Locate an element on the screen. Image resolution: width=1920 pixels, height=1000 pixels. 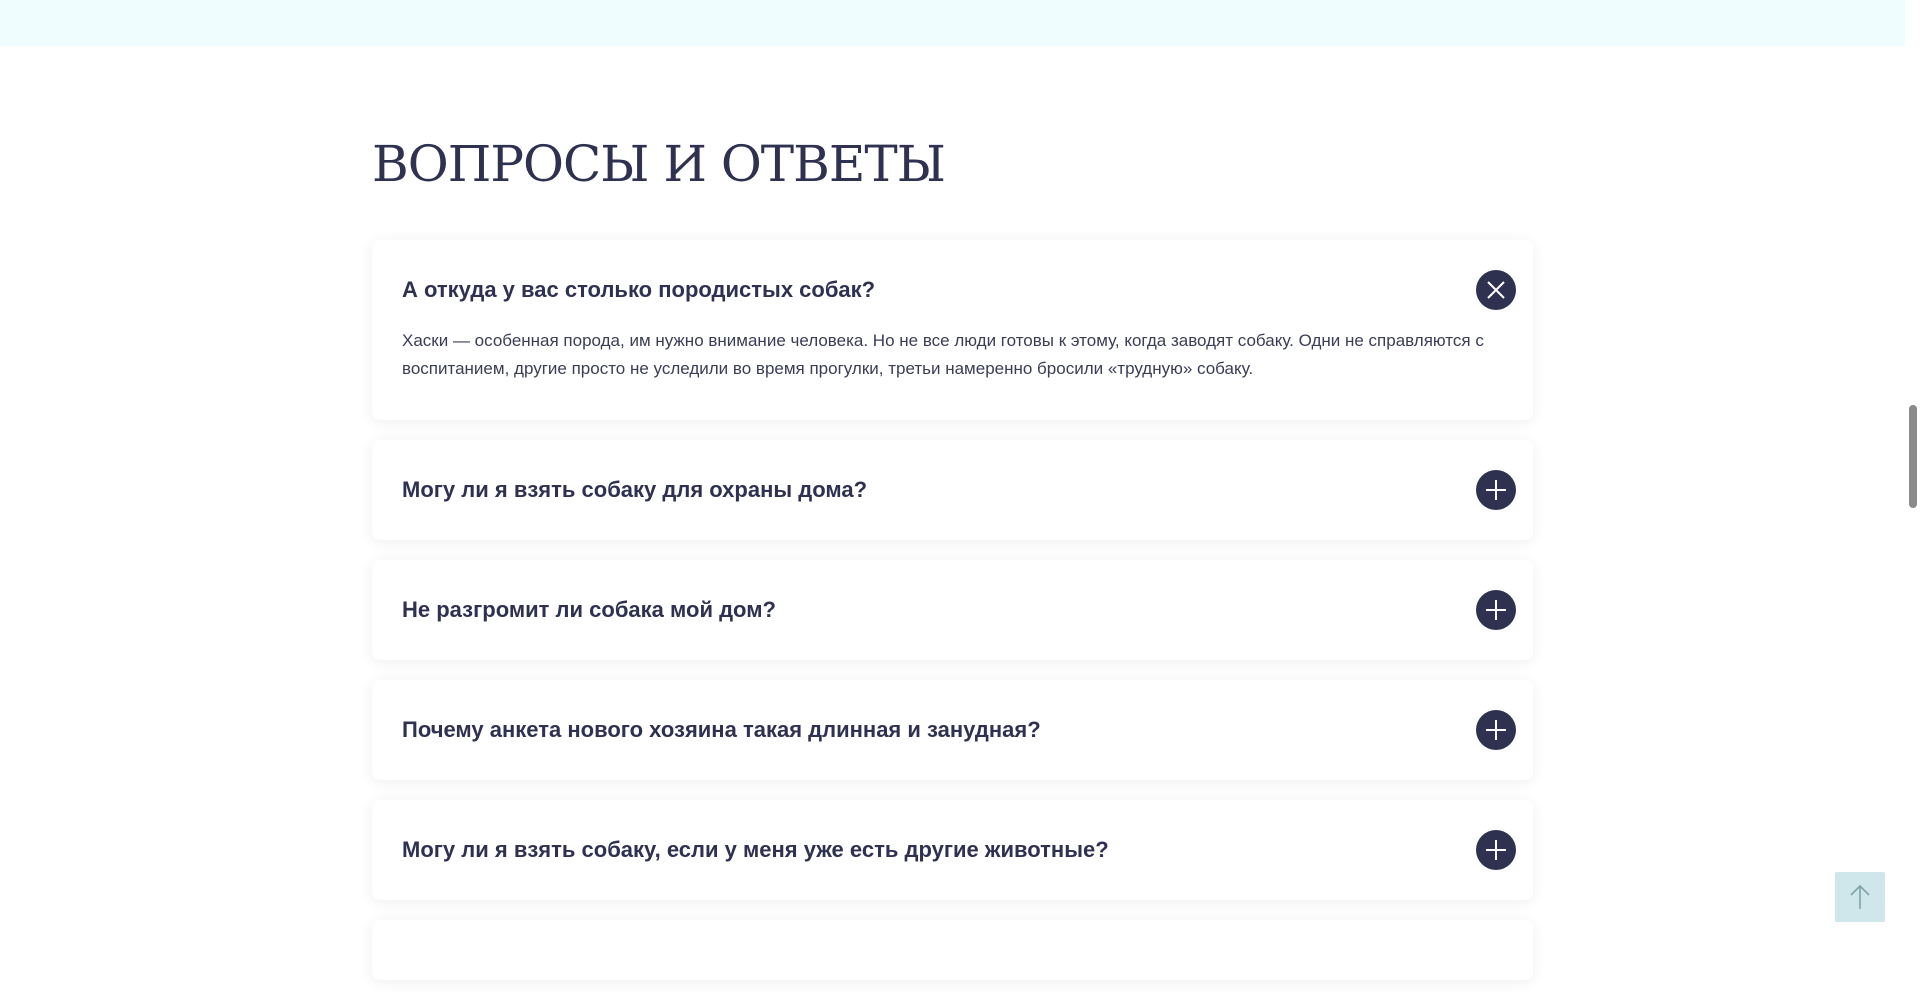
faq-question: Могу ли я взять собаку для охраны дома? is located at coordinates (635, 489).